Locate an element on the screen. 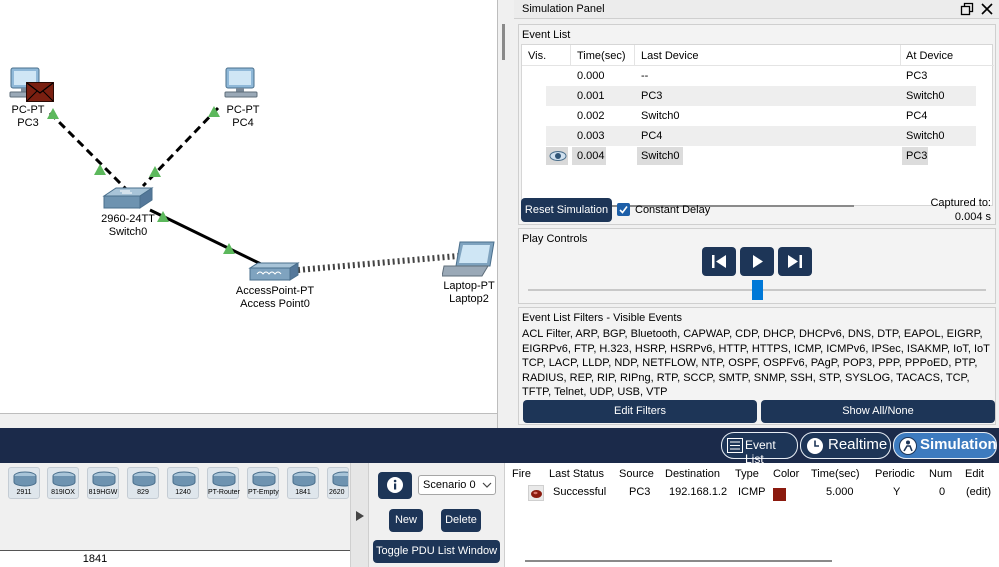  simulation-mode-button: Simulation is located at coordinates (945, 445).